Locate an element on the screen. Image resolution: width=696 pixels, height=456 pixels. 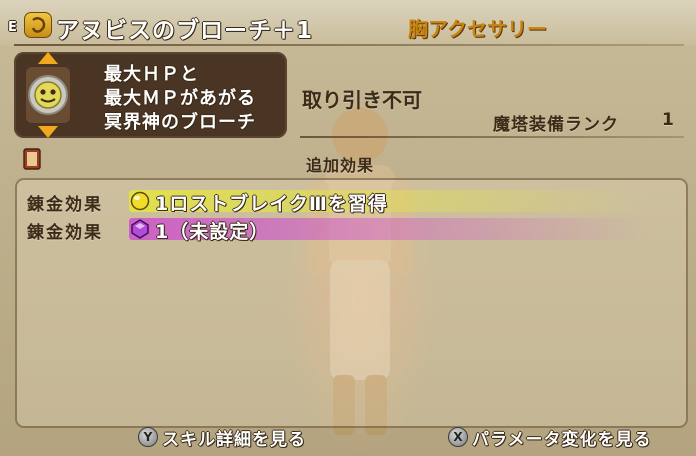
yellow-orb-icon is located at coordinates (140, 201).